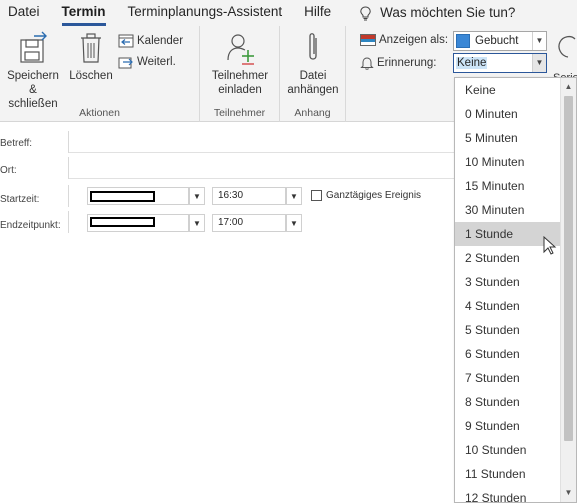  What do you see at coordinates (507, 162) in the screenshot?
I see `reminder-option: 10 Minuten` at bounding box center [507, 162].